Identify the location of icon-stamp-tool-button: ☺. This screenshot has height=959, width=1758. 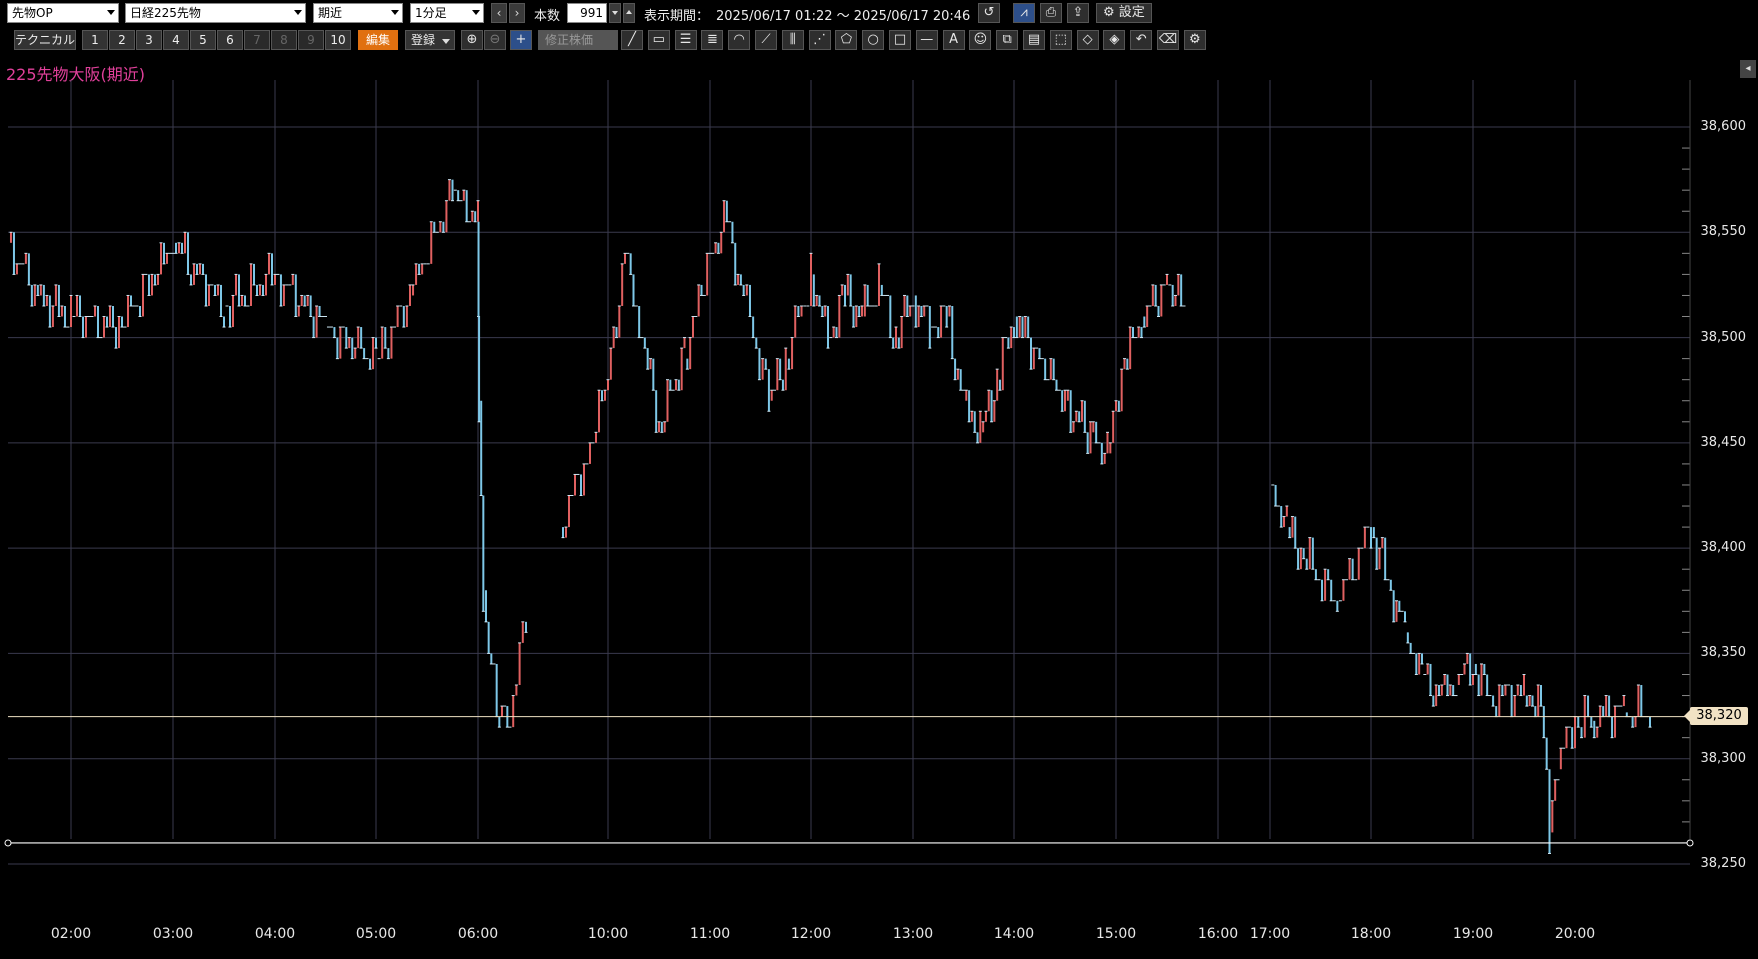
(980, 40).